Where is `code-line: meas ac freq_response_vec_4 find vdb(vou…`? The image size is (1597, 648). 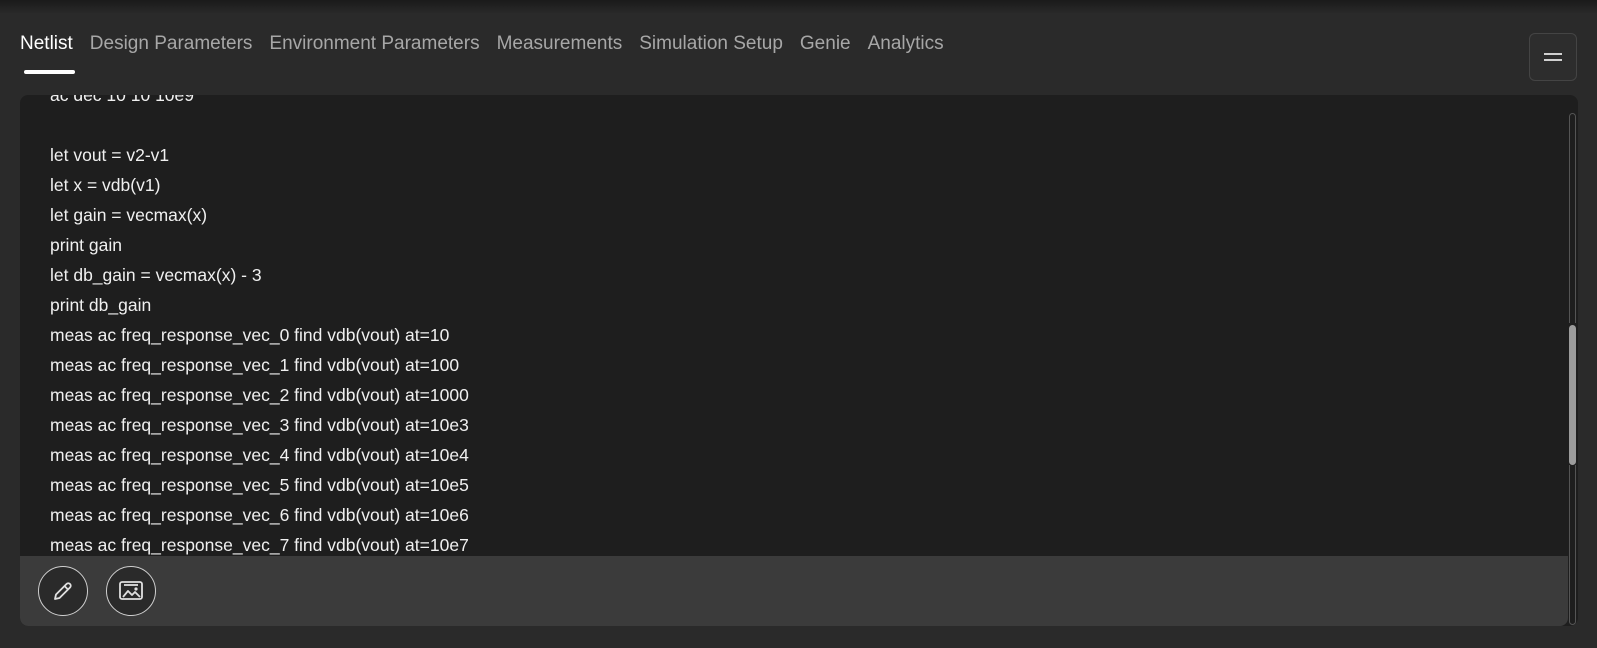
code-line: meas ac freq_response_vec_4 find vdb(vou… is located at coordinates (259, 455).